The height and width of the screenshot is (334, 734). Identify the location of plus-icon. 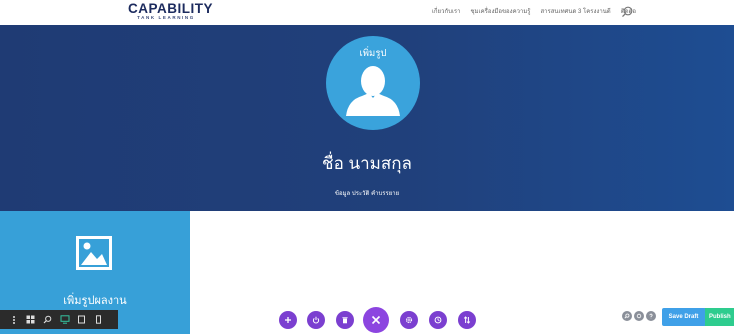
(288, 320).